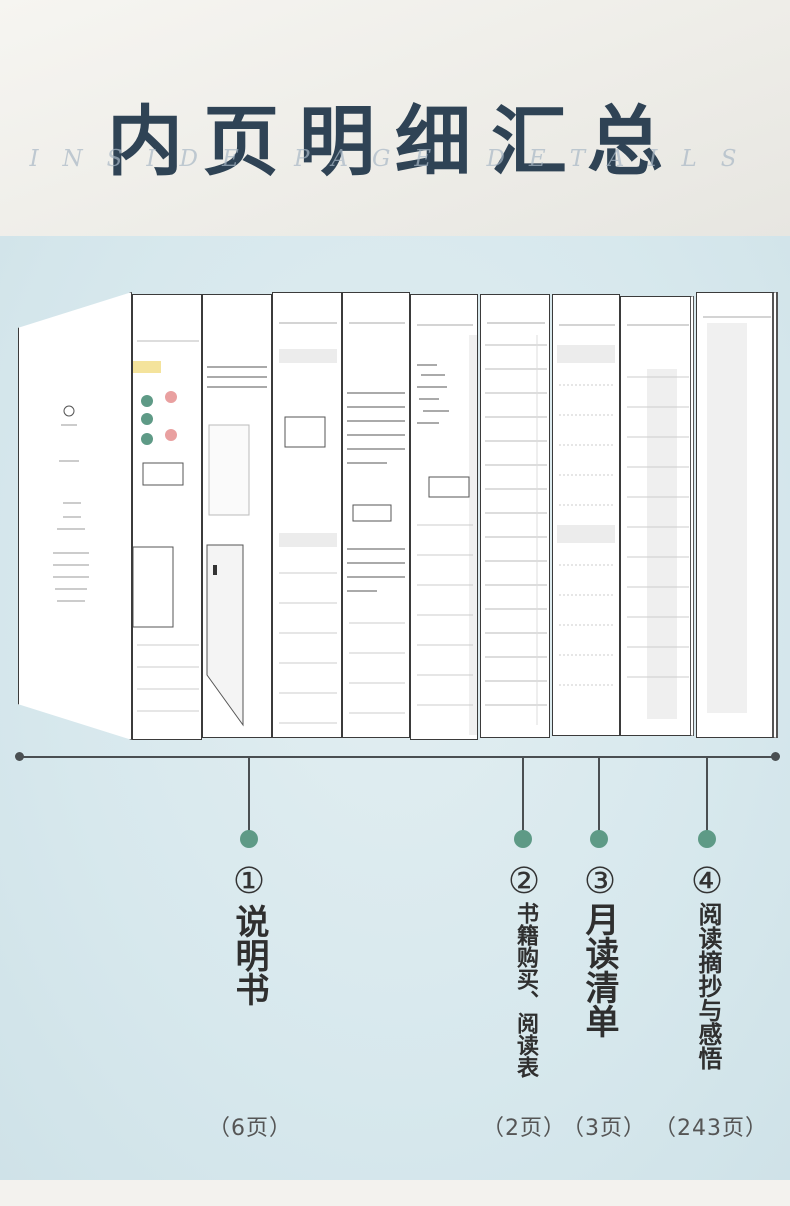  What do you see at coordinates (250, 1128) in the screenshot?
I see `section-1-count: （6页）` at bounding box center [250, 1128].